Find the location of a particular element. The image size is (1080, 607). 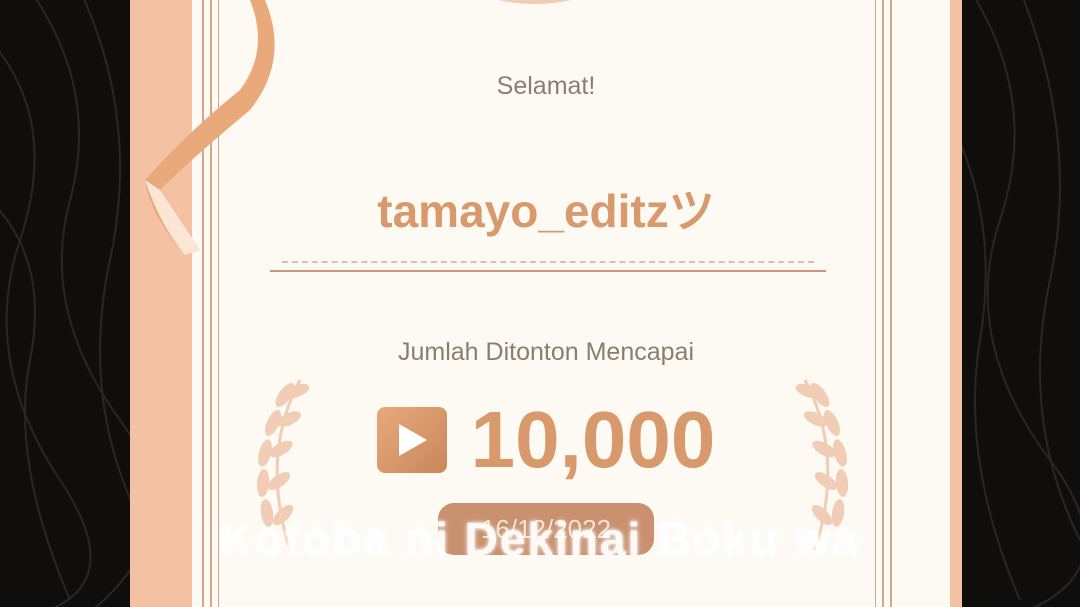

play-icon is located at coordinates (411, 440).